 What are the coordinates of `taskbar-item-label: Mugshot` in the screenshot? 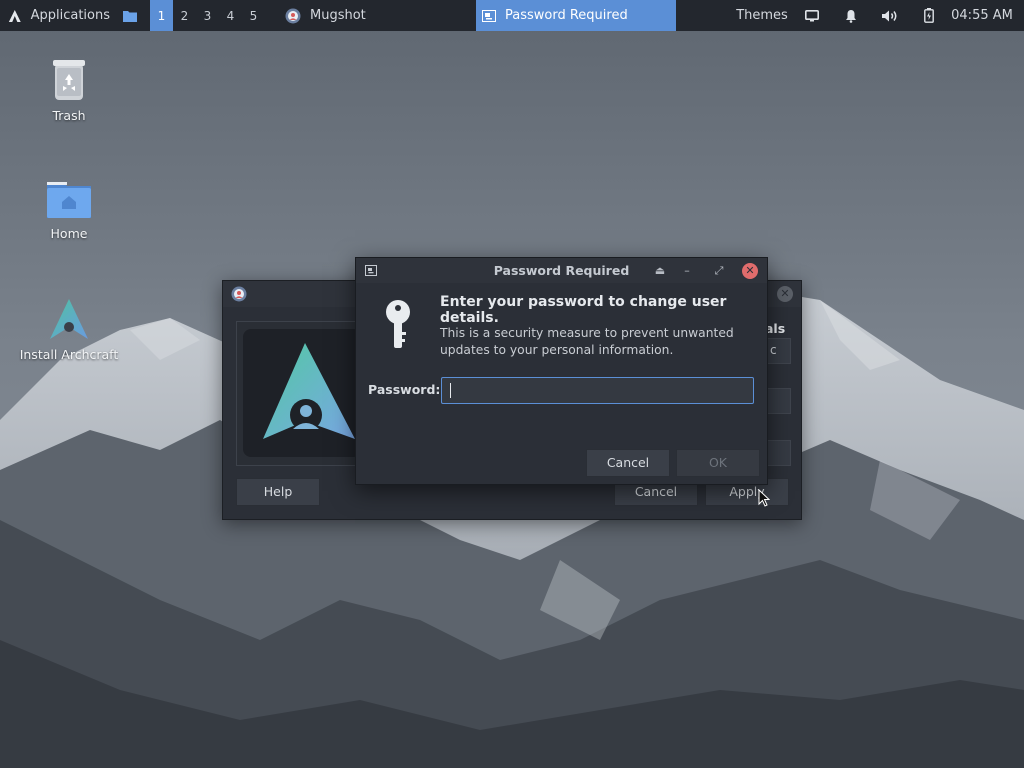 It's located at (338, 15).